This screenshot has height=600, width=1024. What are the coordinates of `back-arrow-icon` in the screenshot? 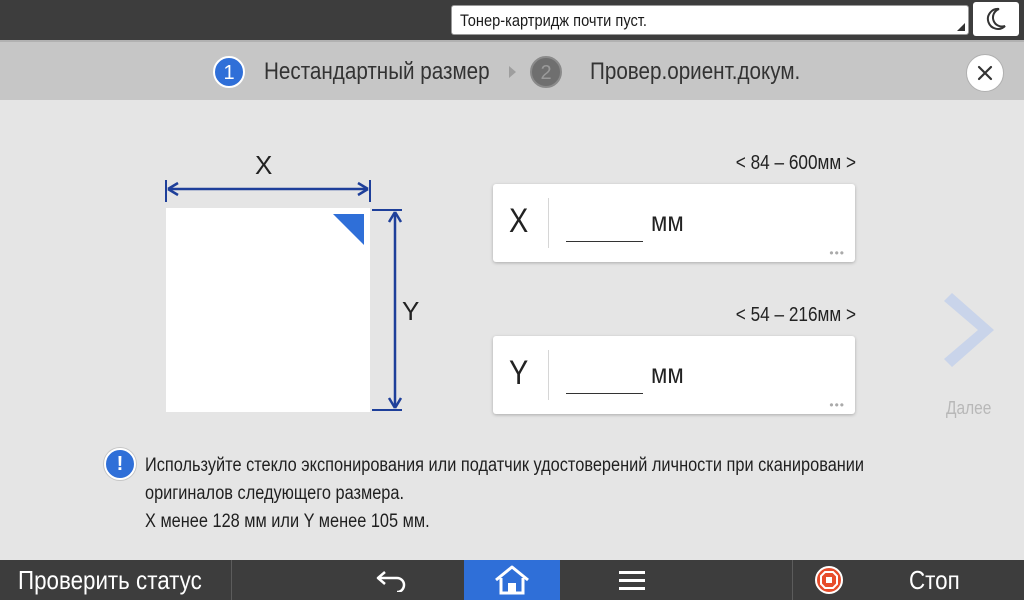 It's located at (391, 581).